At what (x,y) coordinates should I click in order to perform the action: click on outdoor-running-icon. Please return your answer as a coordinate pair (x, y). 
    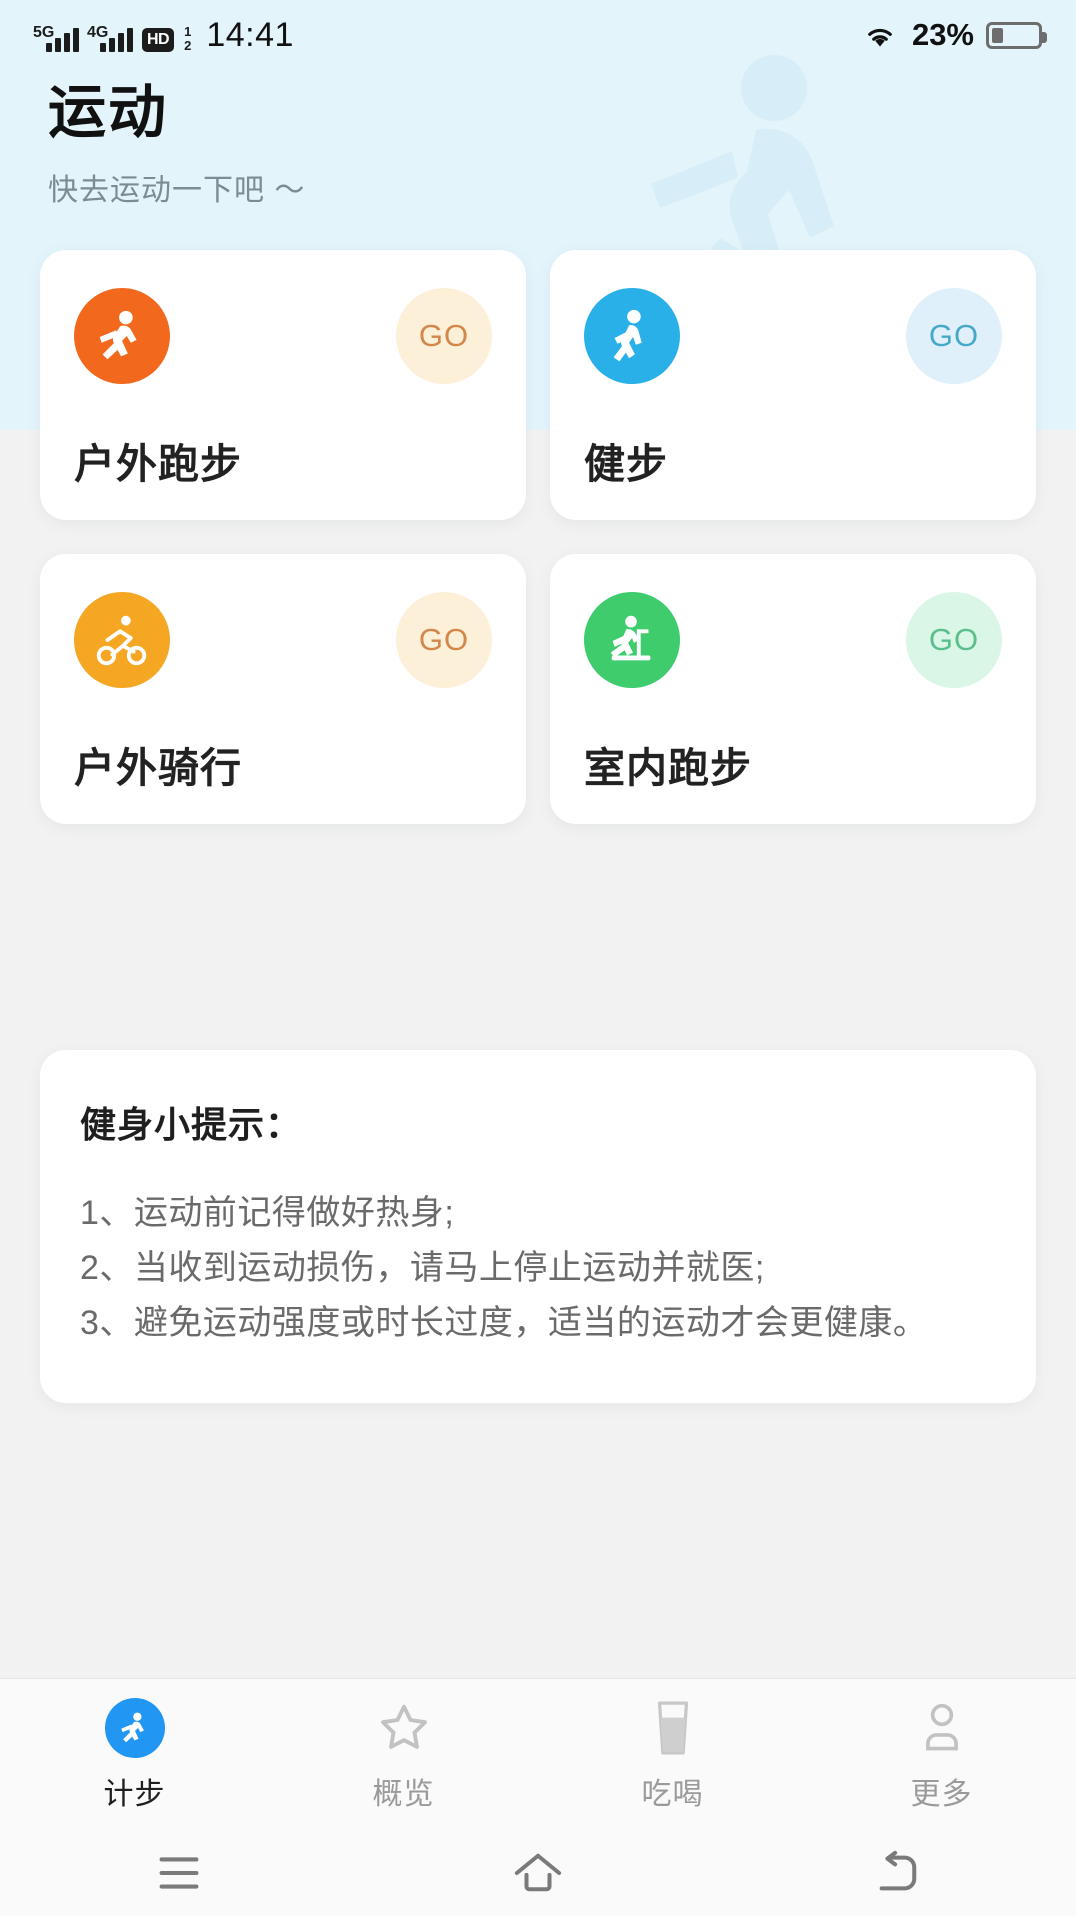
    Looking at the image, I should click on (122, 336).